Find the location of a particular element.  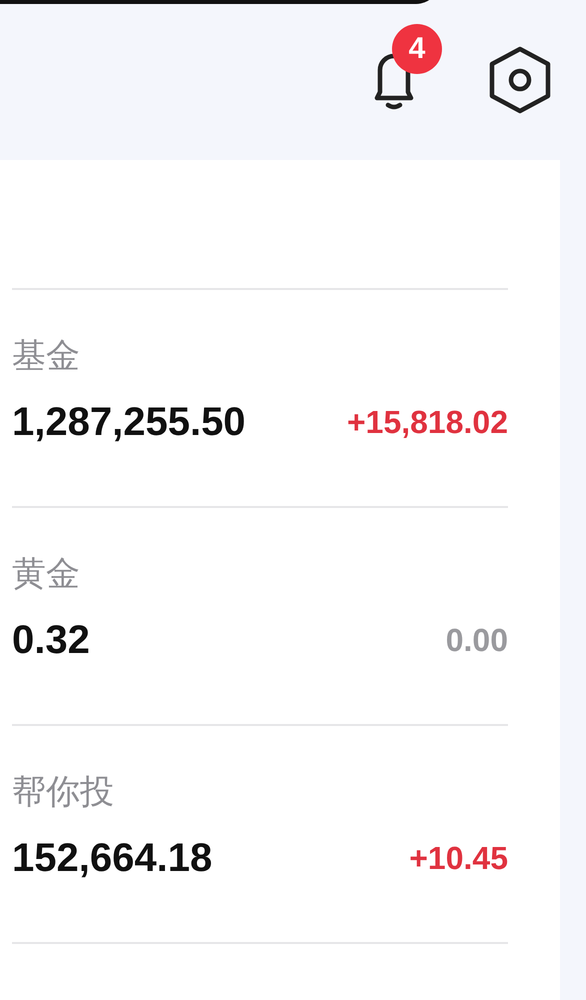

asset-amount: 0.32 is located at coordinates (51, 640).